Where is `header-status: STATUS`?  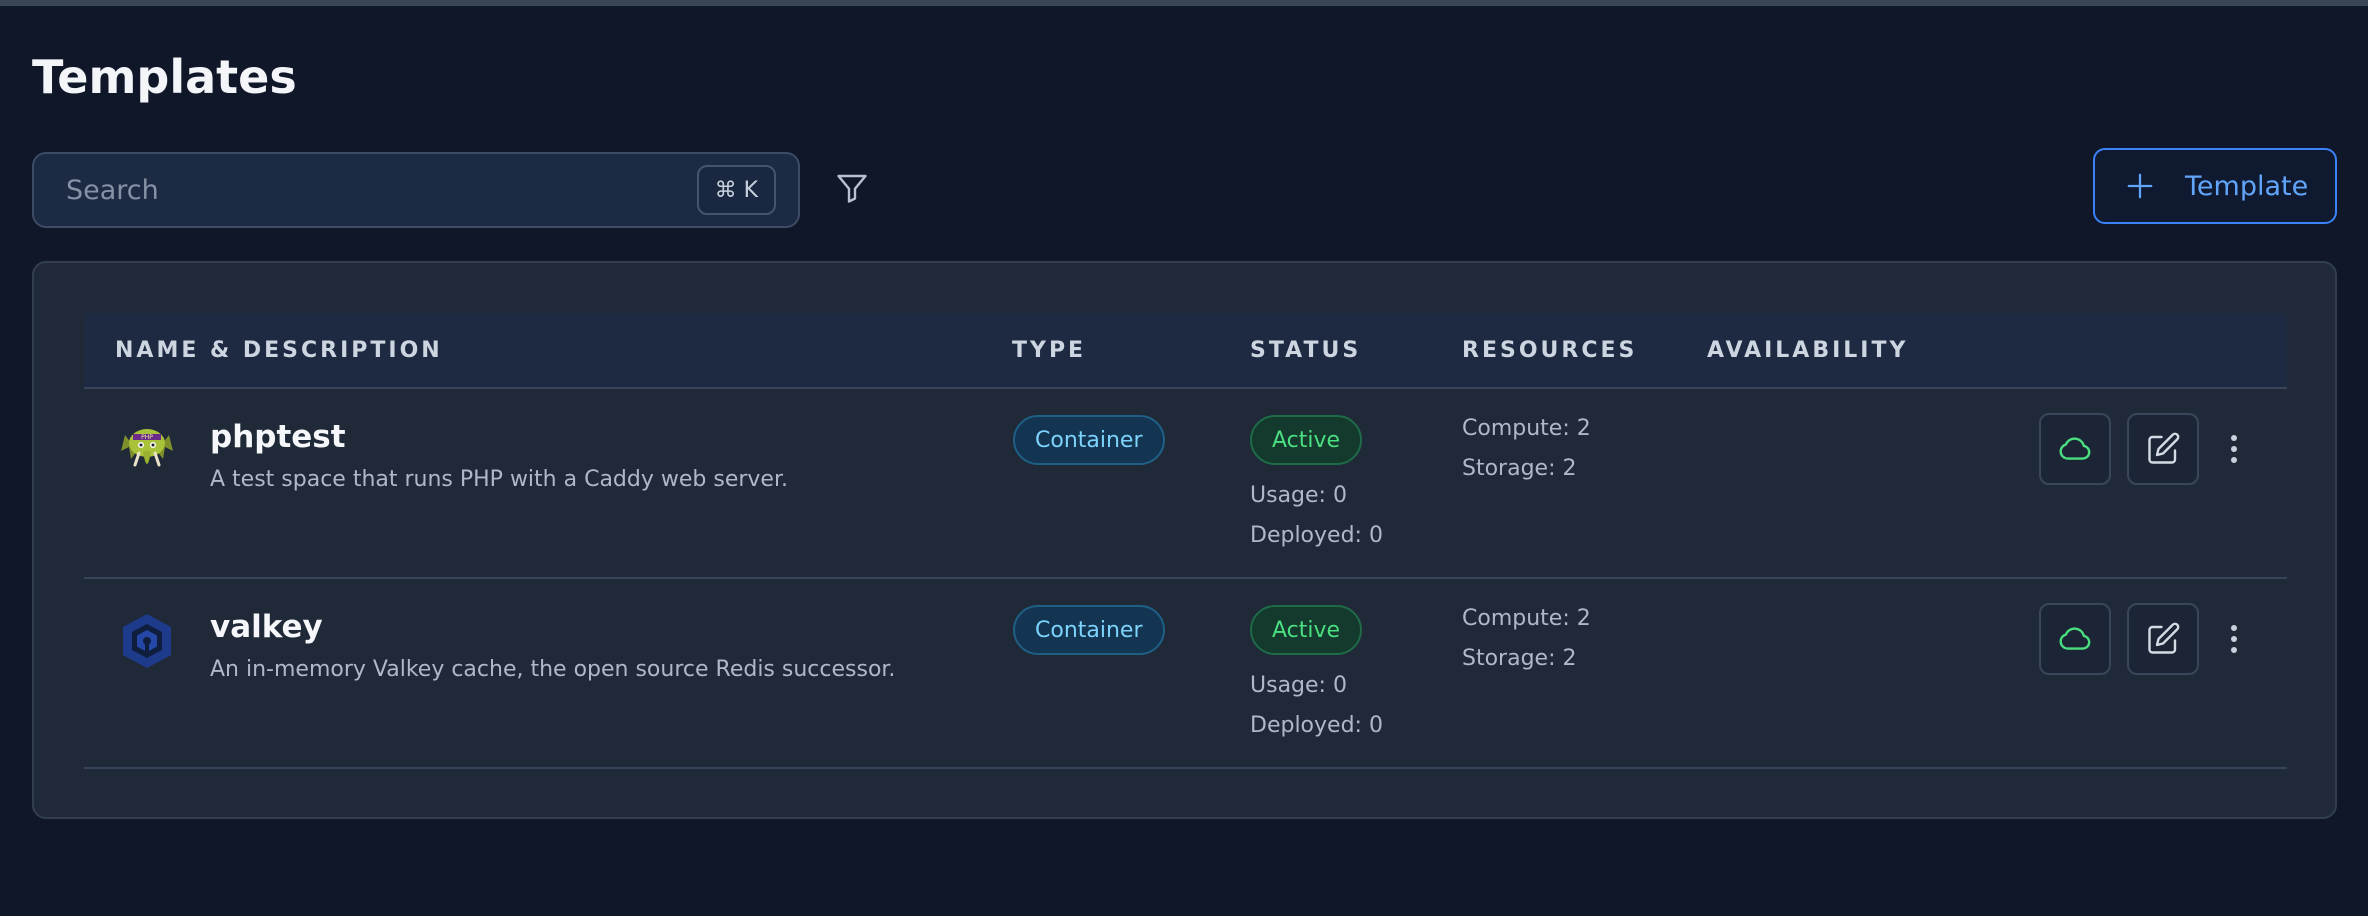
header-status: STATUS is located at coordinates (1306, 350).